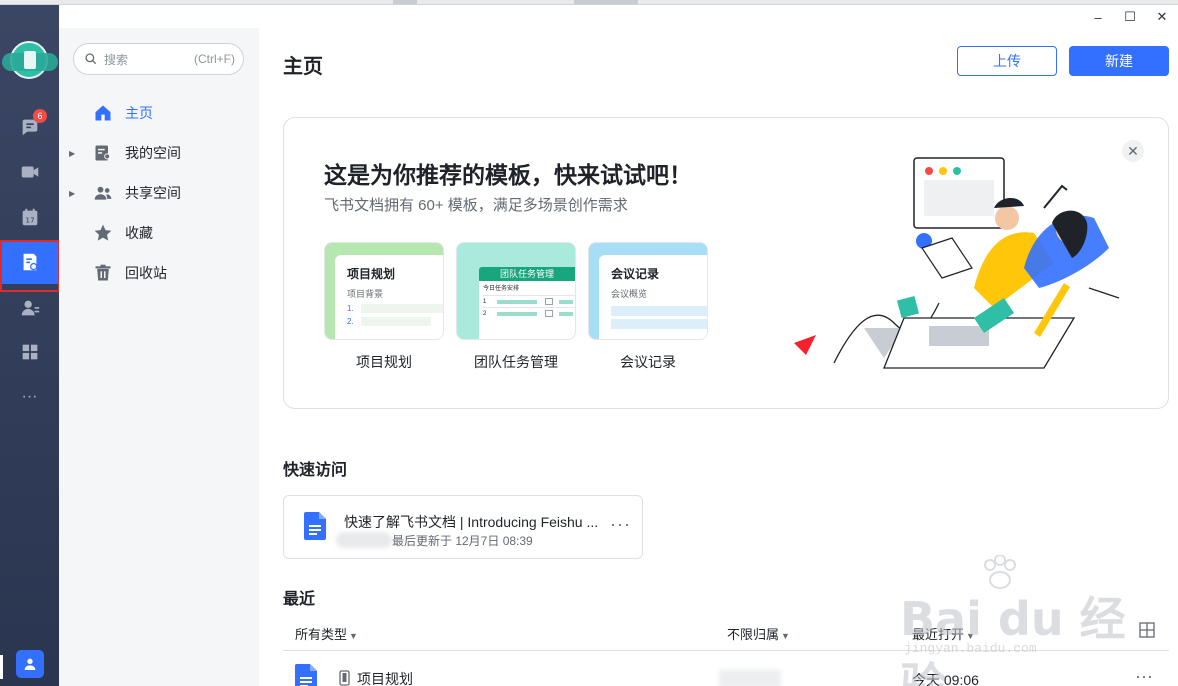 The width and height of the screenshot is (1178, 686). I want to click on sort-opened-dropdown: 最近打开 ▼, so click(943, 633).